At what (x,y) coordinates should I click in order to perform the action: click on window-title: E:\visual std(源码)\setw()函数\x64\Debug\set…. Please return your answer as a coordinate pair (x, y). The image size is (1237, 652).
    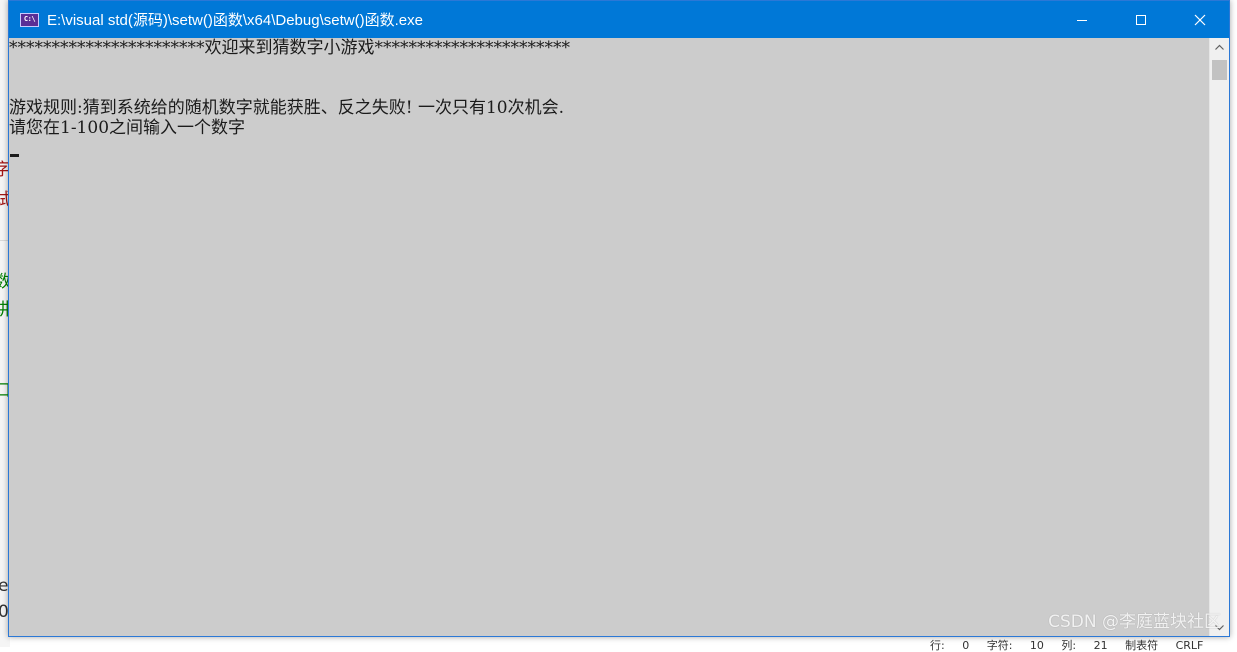
    Looking at the image, I should click on (235, 20).